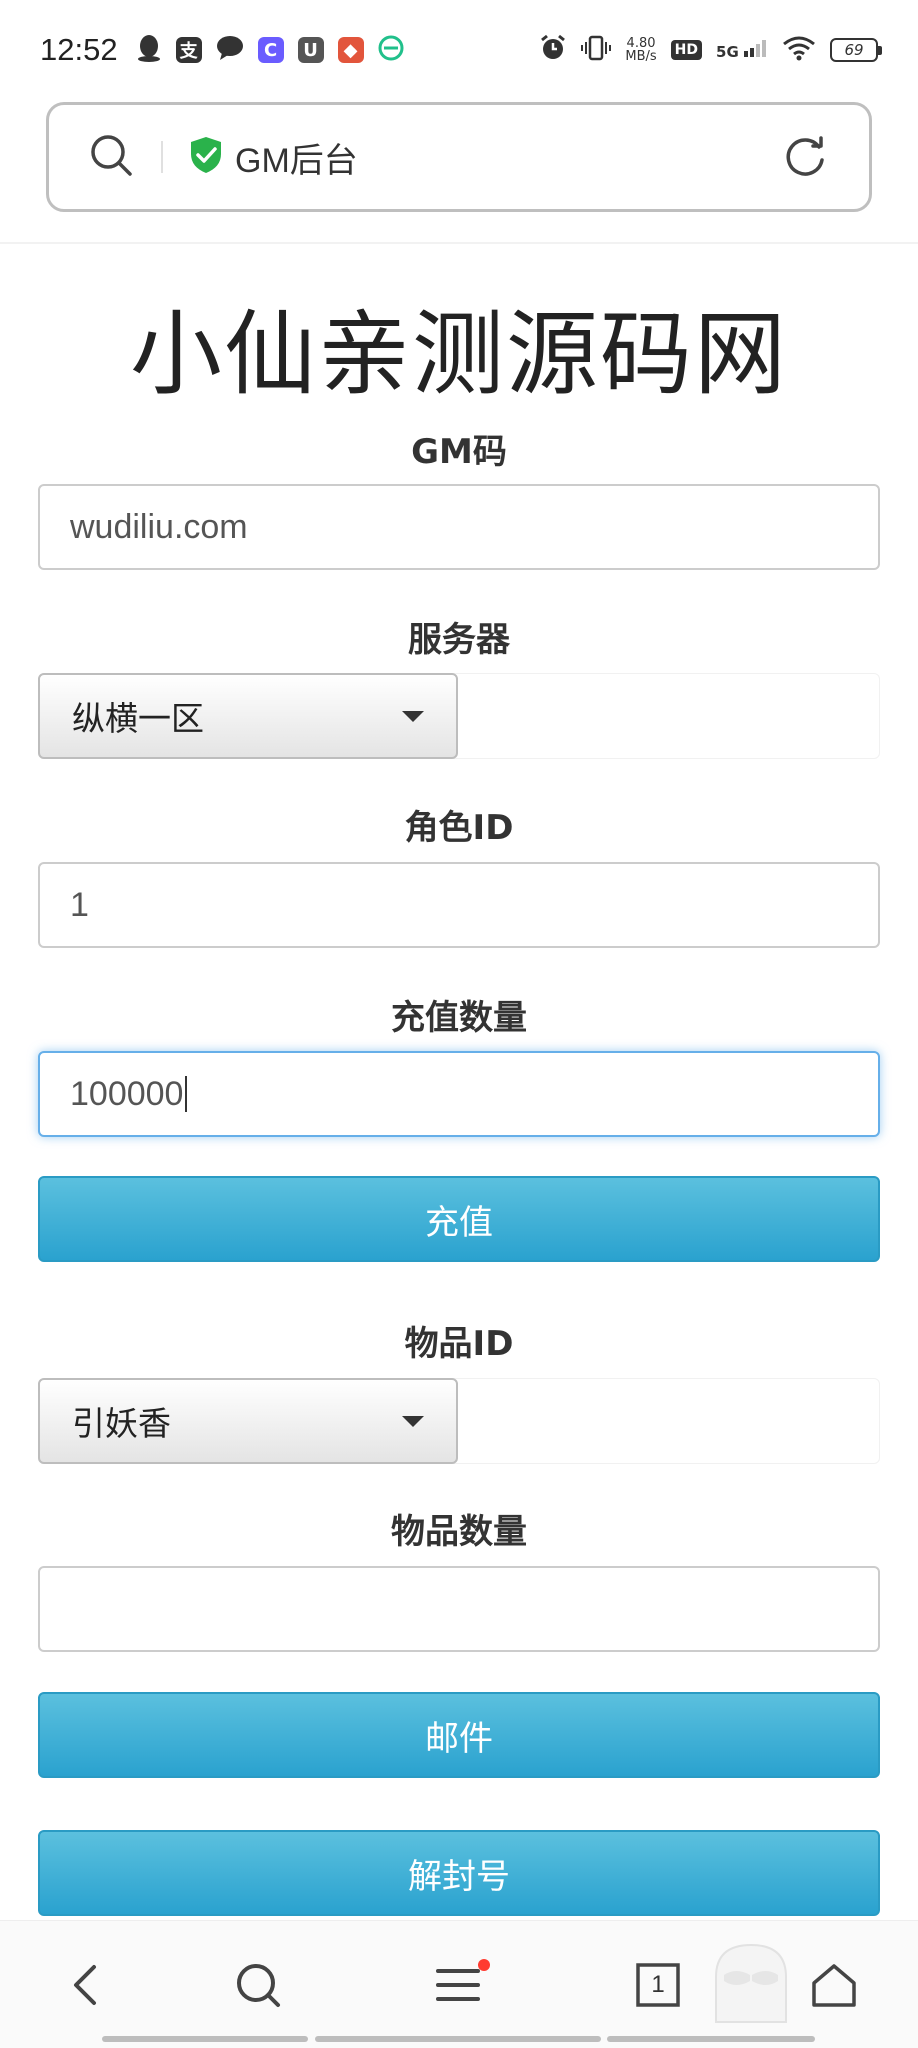 The width and height of the screenshot is (918, 2048). I want to click on uc-browser-icon: U, so click(310, 50).